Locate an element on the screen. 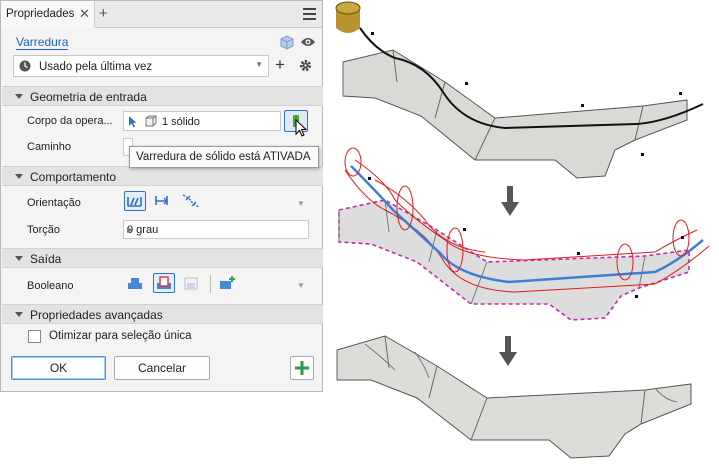 This screenshot has height=466, width=719. boolean-label: Booleano is located at coordinates (50, 286).